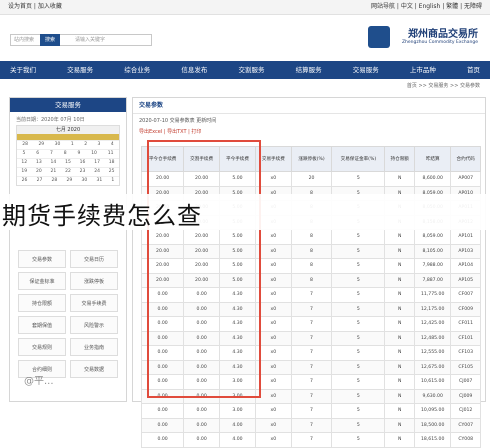 This screenshot has height=448, width=490. I want to click on table-cell: 9,630.00, so click(432, 396).